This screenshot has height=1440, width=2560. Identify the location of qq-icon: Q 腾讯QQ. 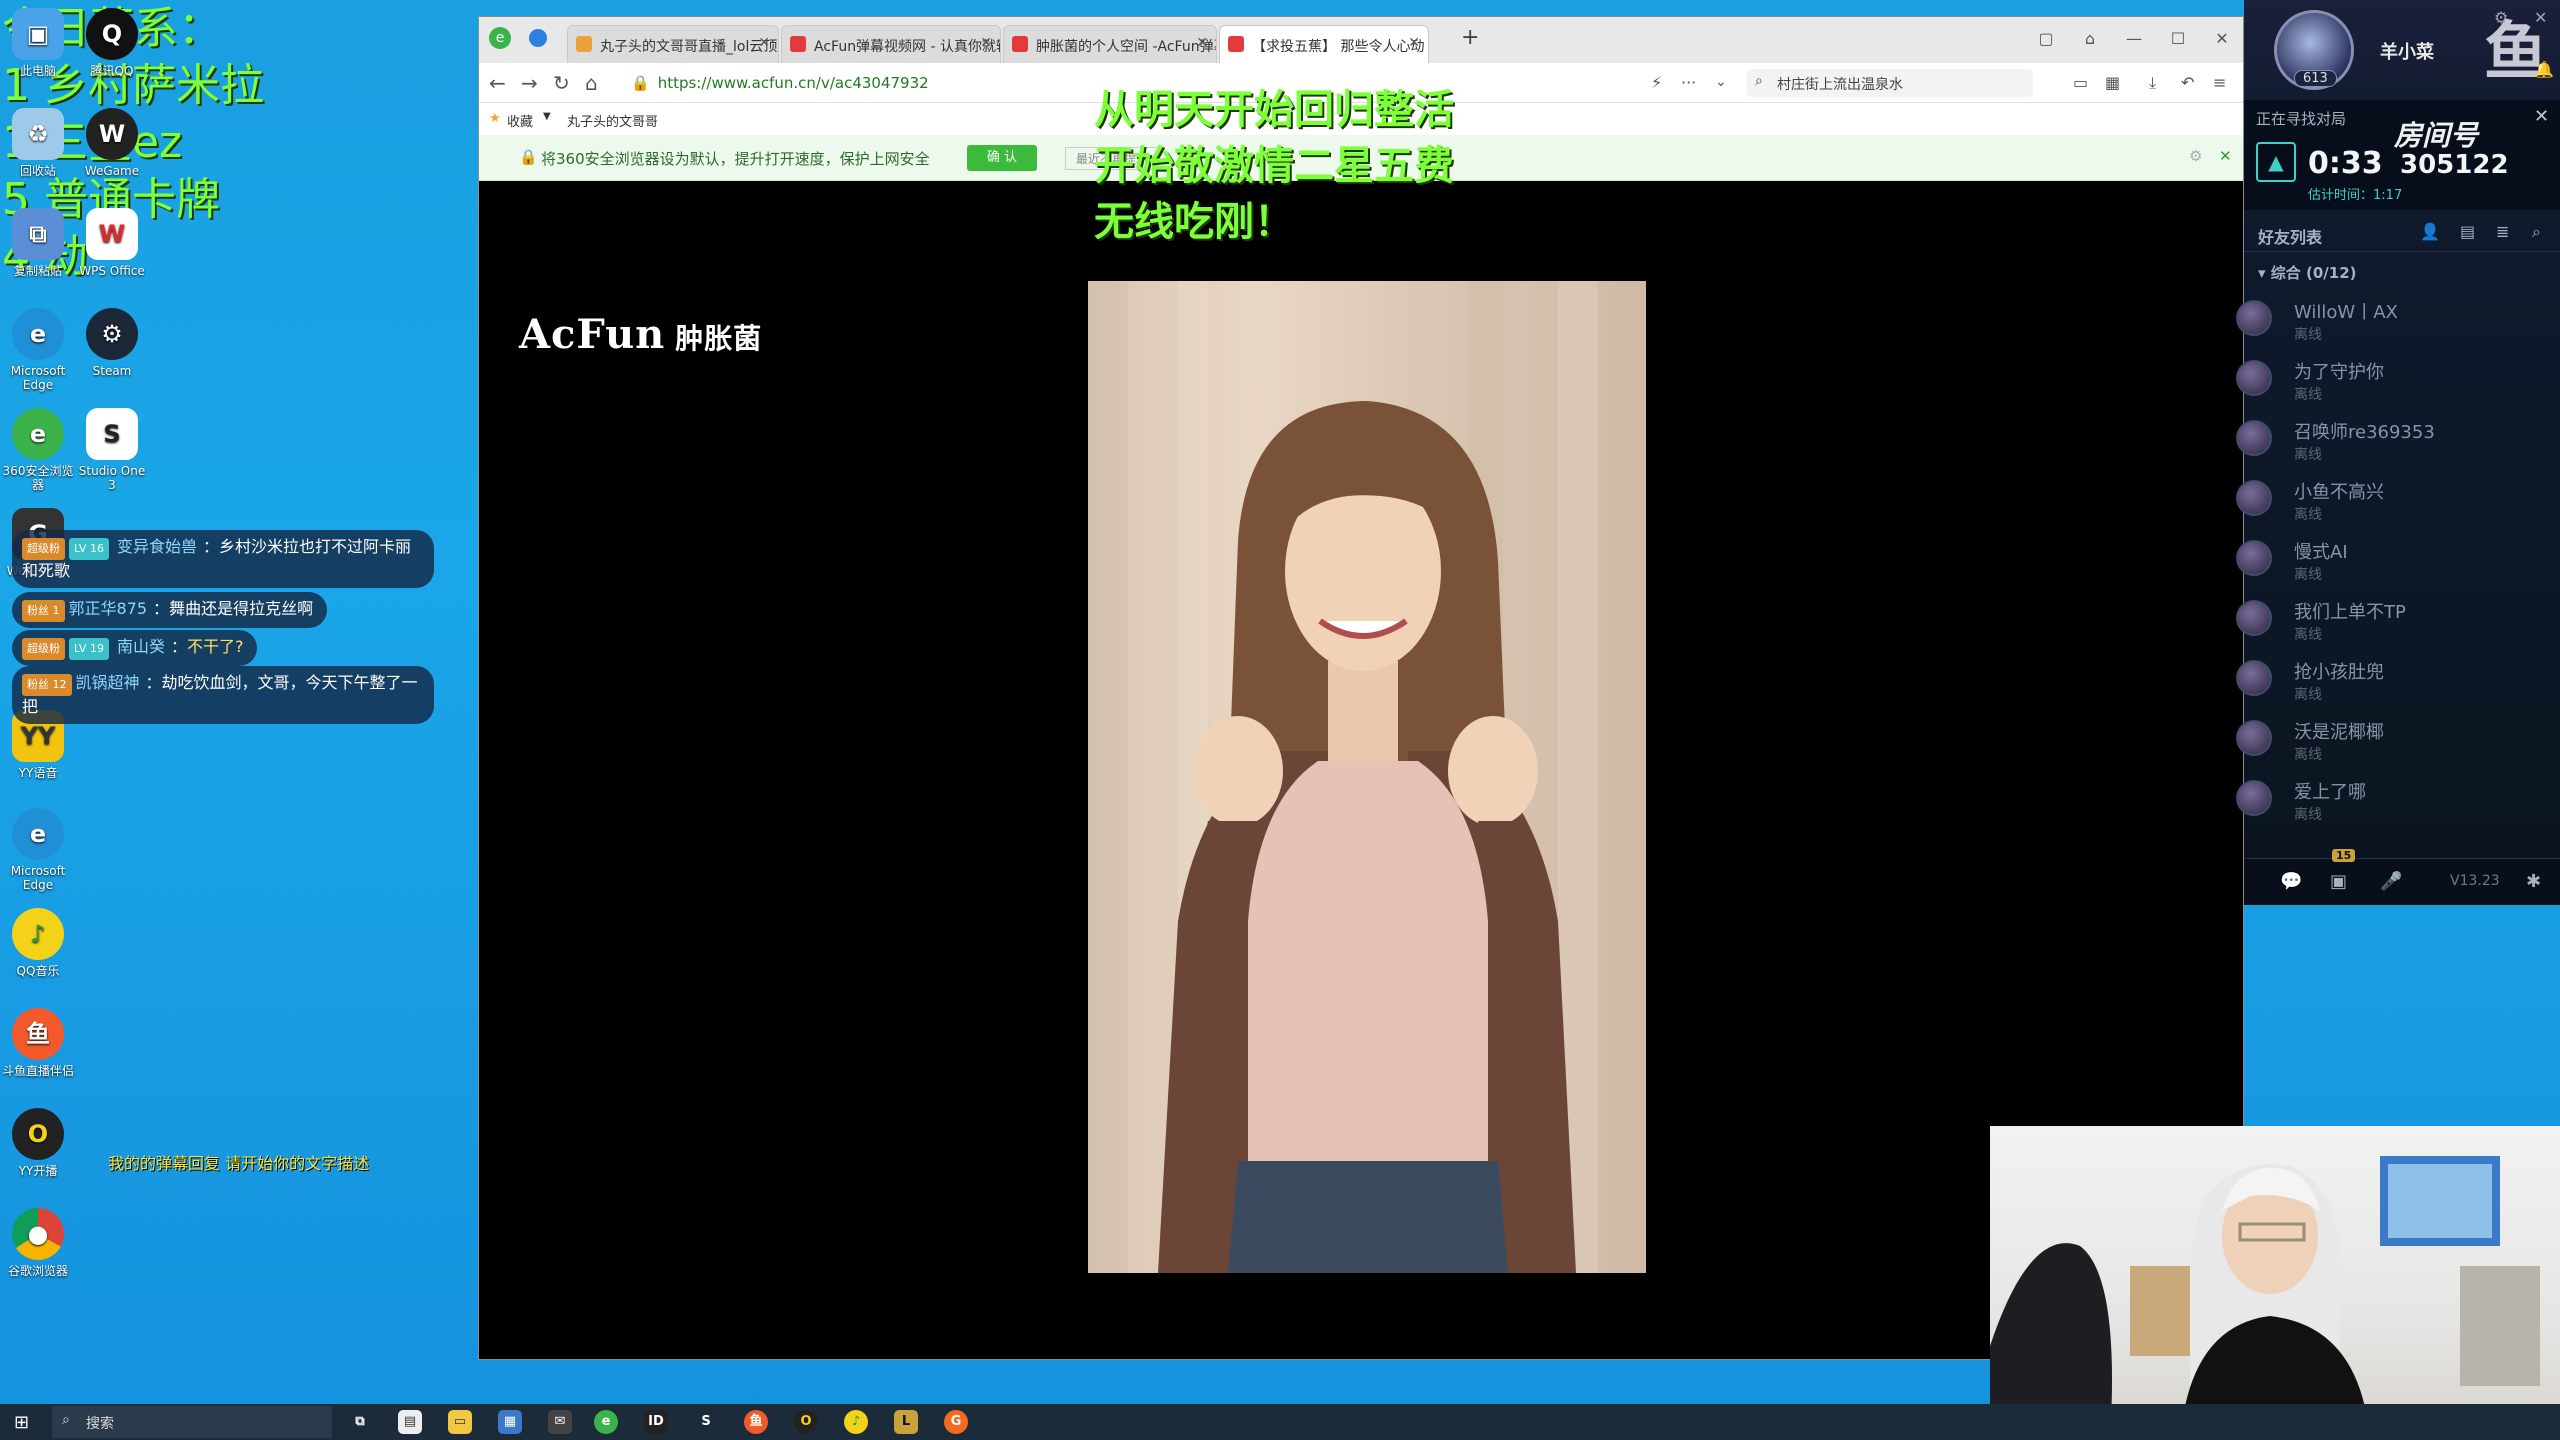
(112, 43).